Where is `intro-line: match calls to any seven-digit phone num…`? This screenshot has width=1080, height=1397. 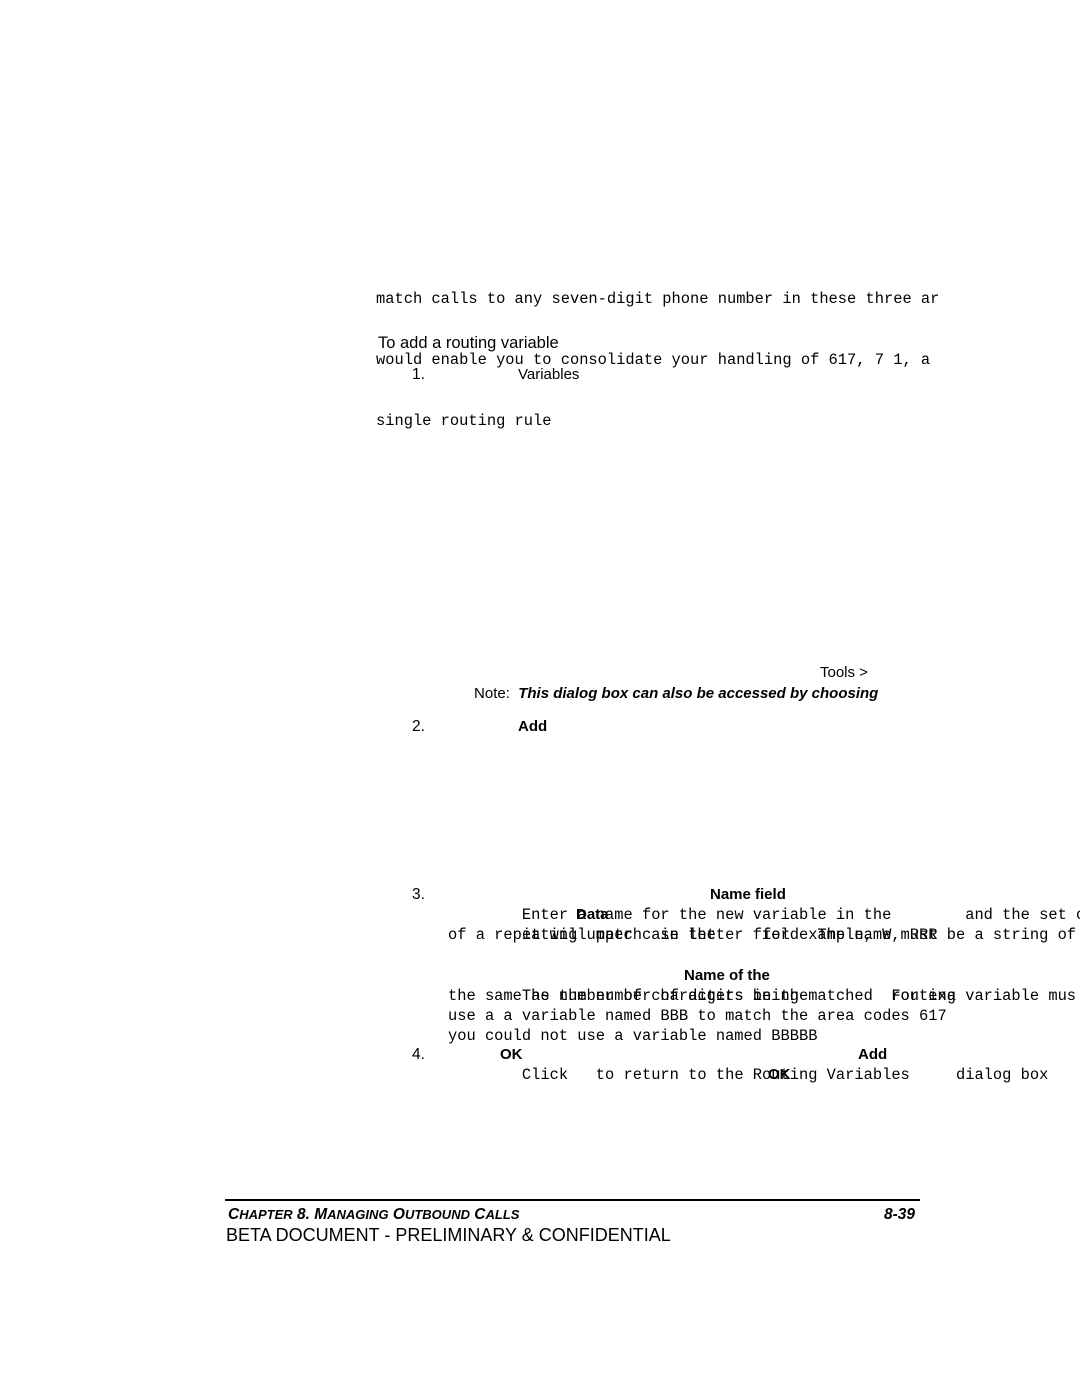 intro-line: match calls to any seven-digit phone num… is located at coordinates (658, 299).